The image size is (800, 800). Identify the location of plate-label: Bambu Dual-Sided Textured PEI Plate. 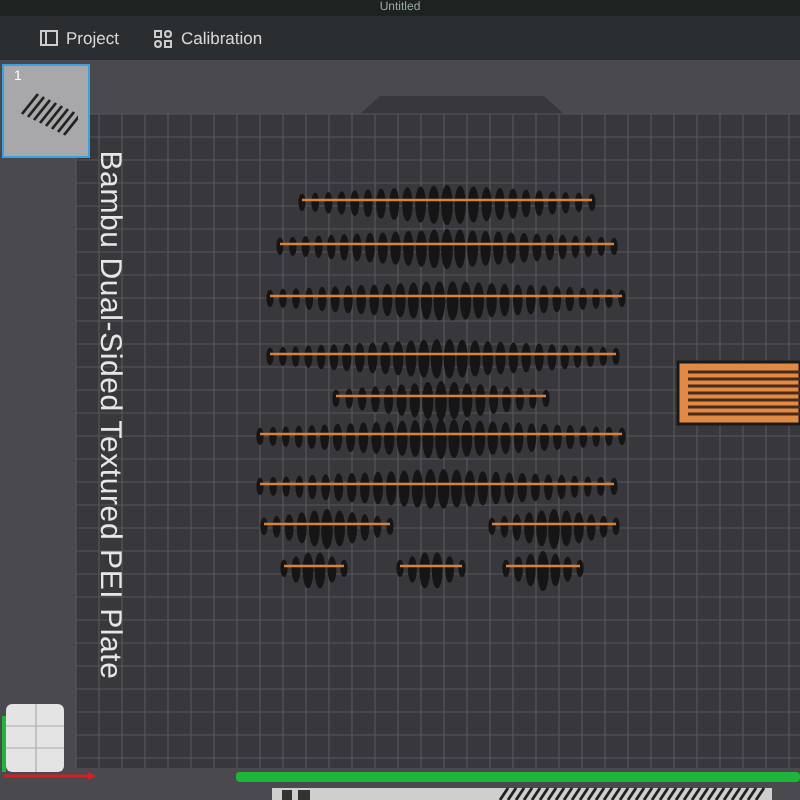
(109, 417).